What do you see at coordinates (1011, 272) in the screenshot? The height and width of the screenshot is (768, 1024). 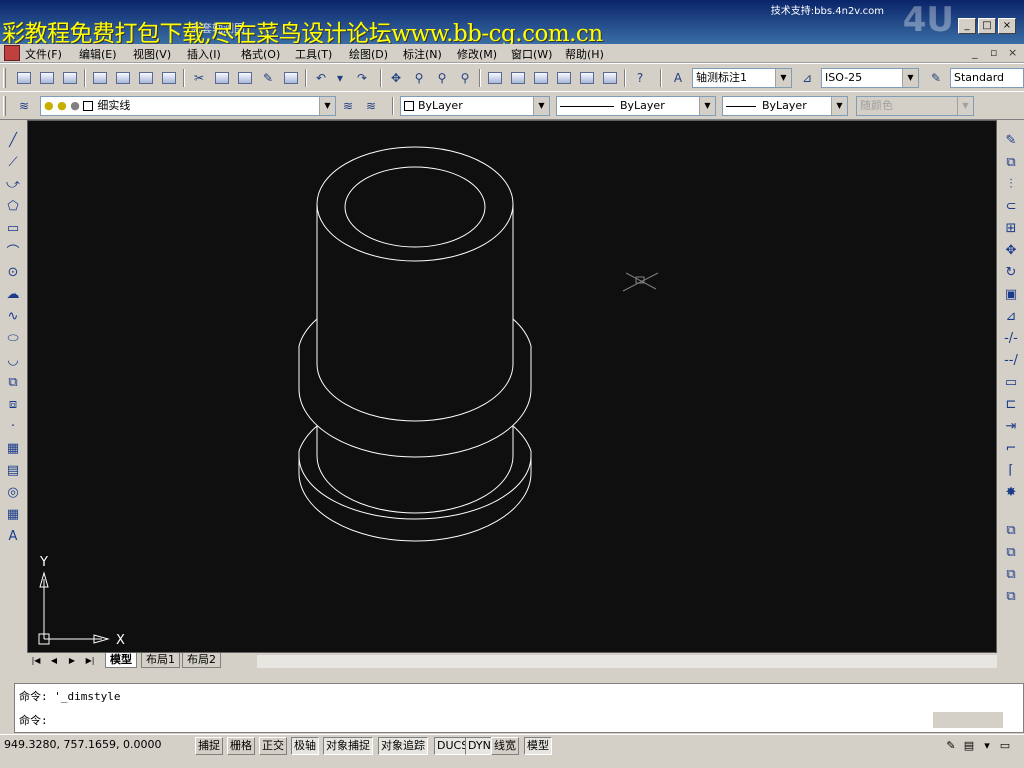 I see `rotate-icon: ↻` at bounding box center [1011, 272].